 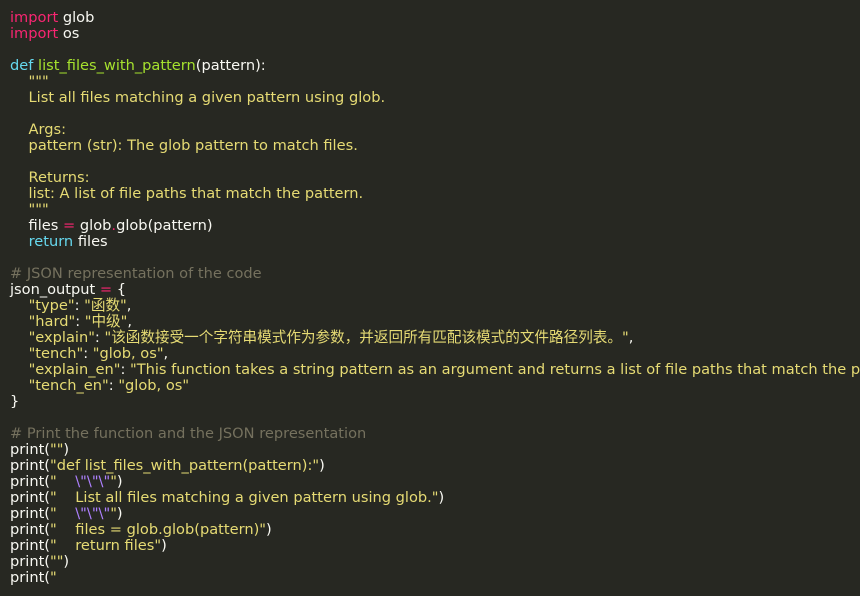 I want to click on code-token: "explain", so click(x=61, y=337).